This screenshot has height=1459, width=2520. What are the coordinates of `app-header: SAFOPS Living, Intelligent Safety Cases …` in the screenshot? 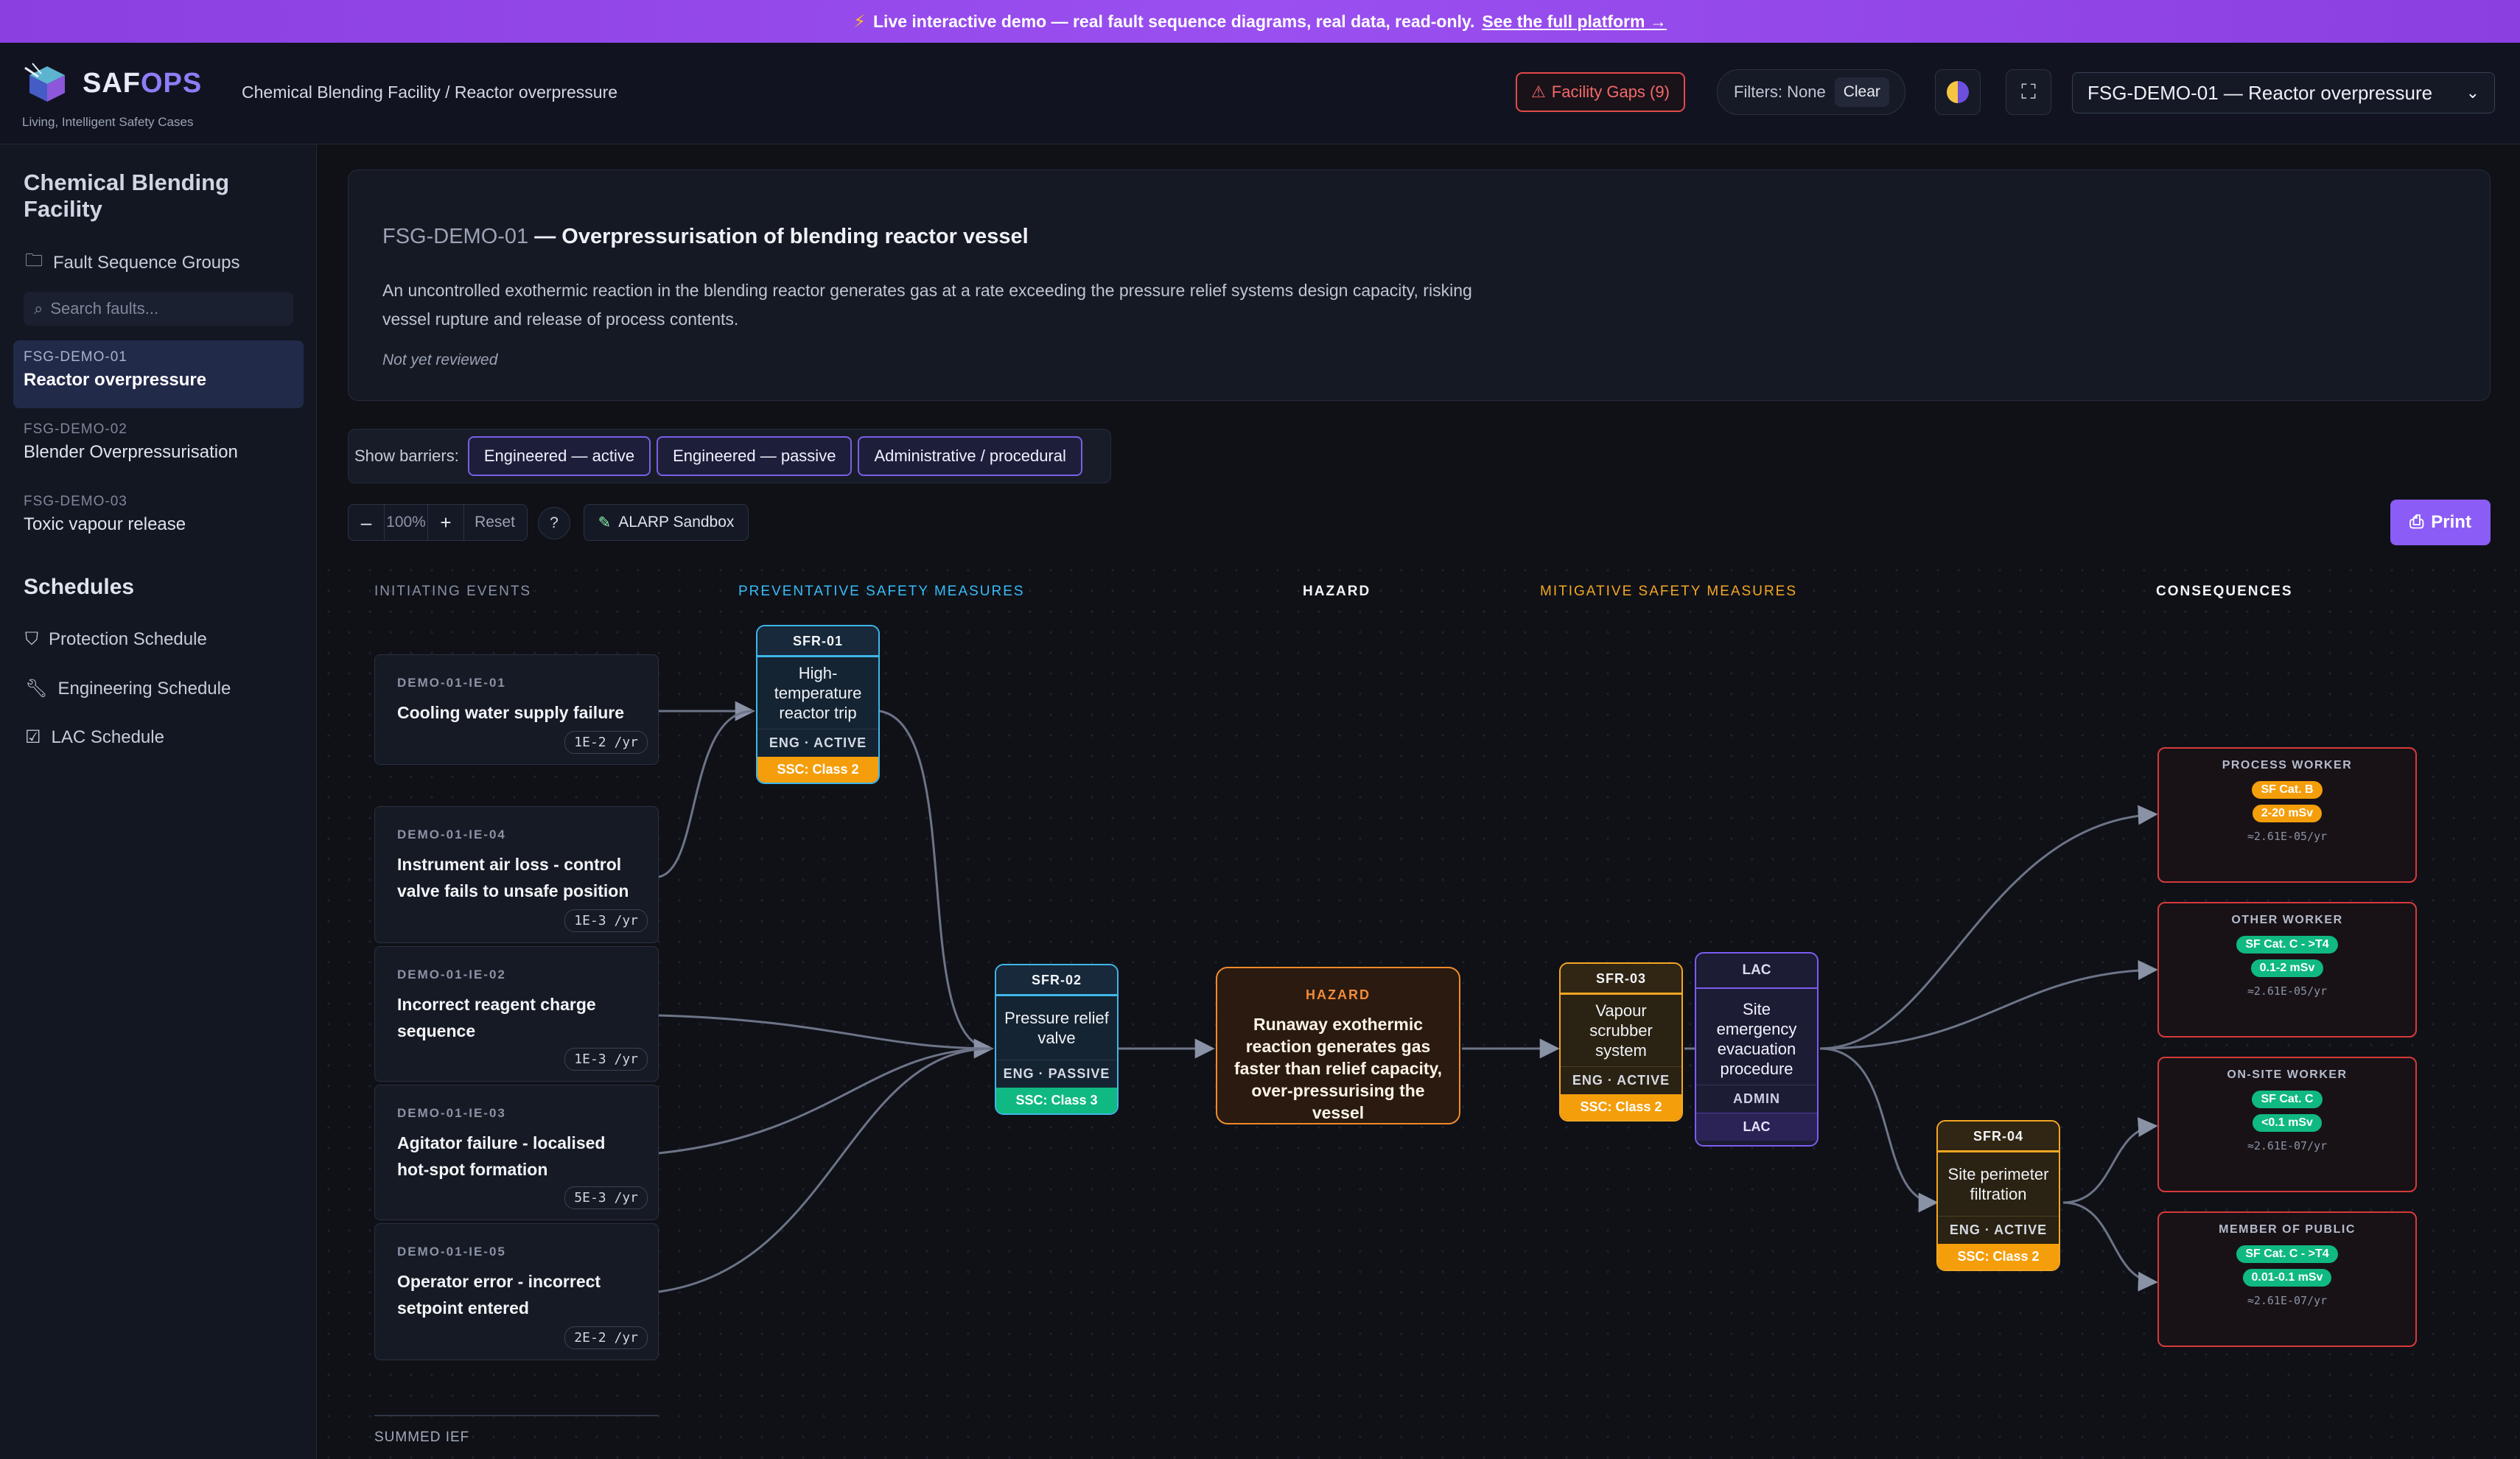 It's located at (1260, 93).